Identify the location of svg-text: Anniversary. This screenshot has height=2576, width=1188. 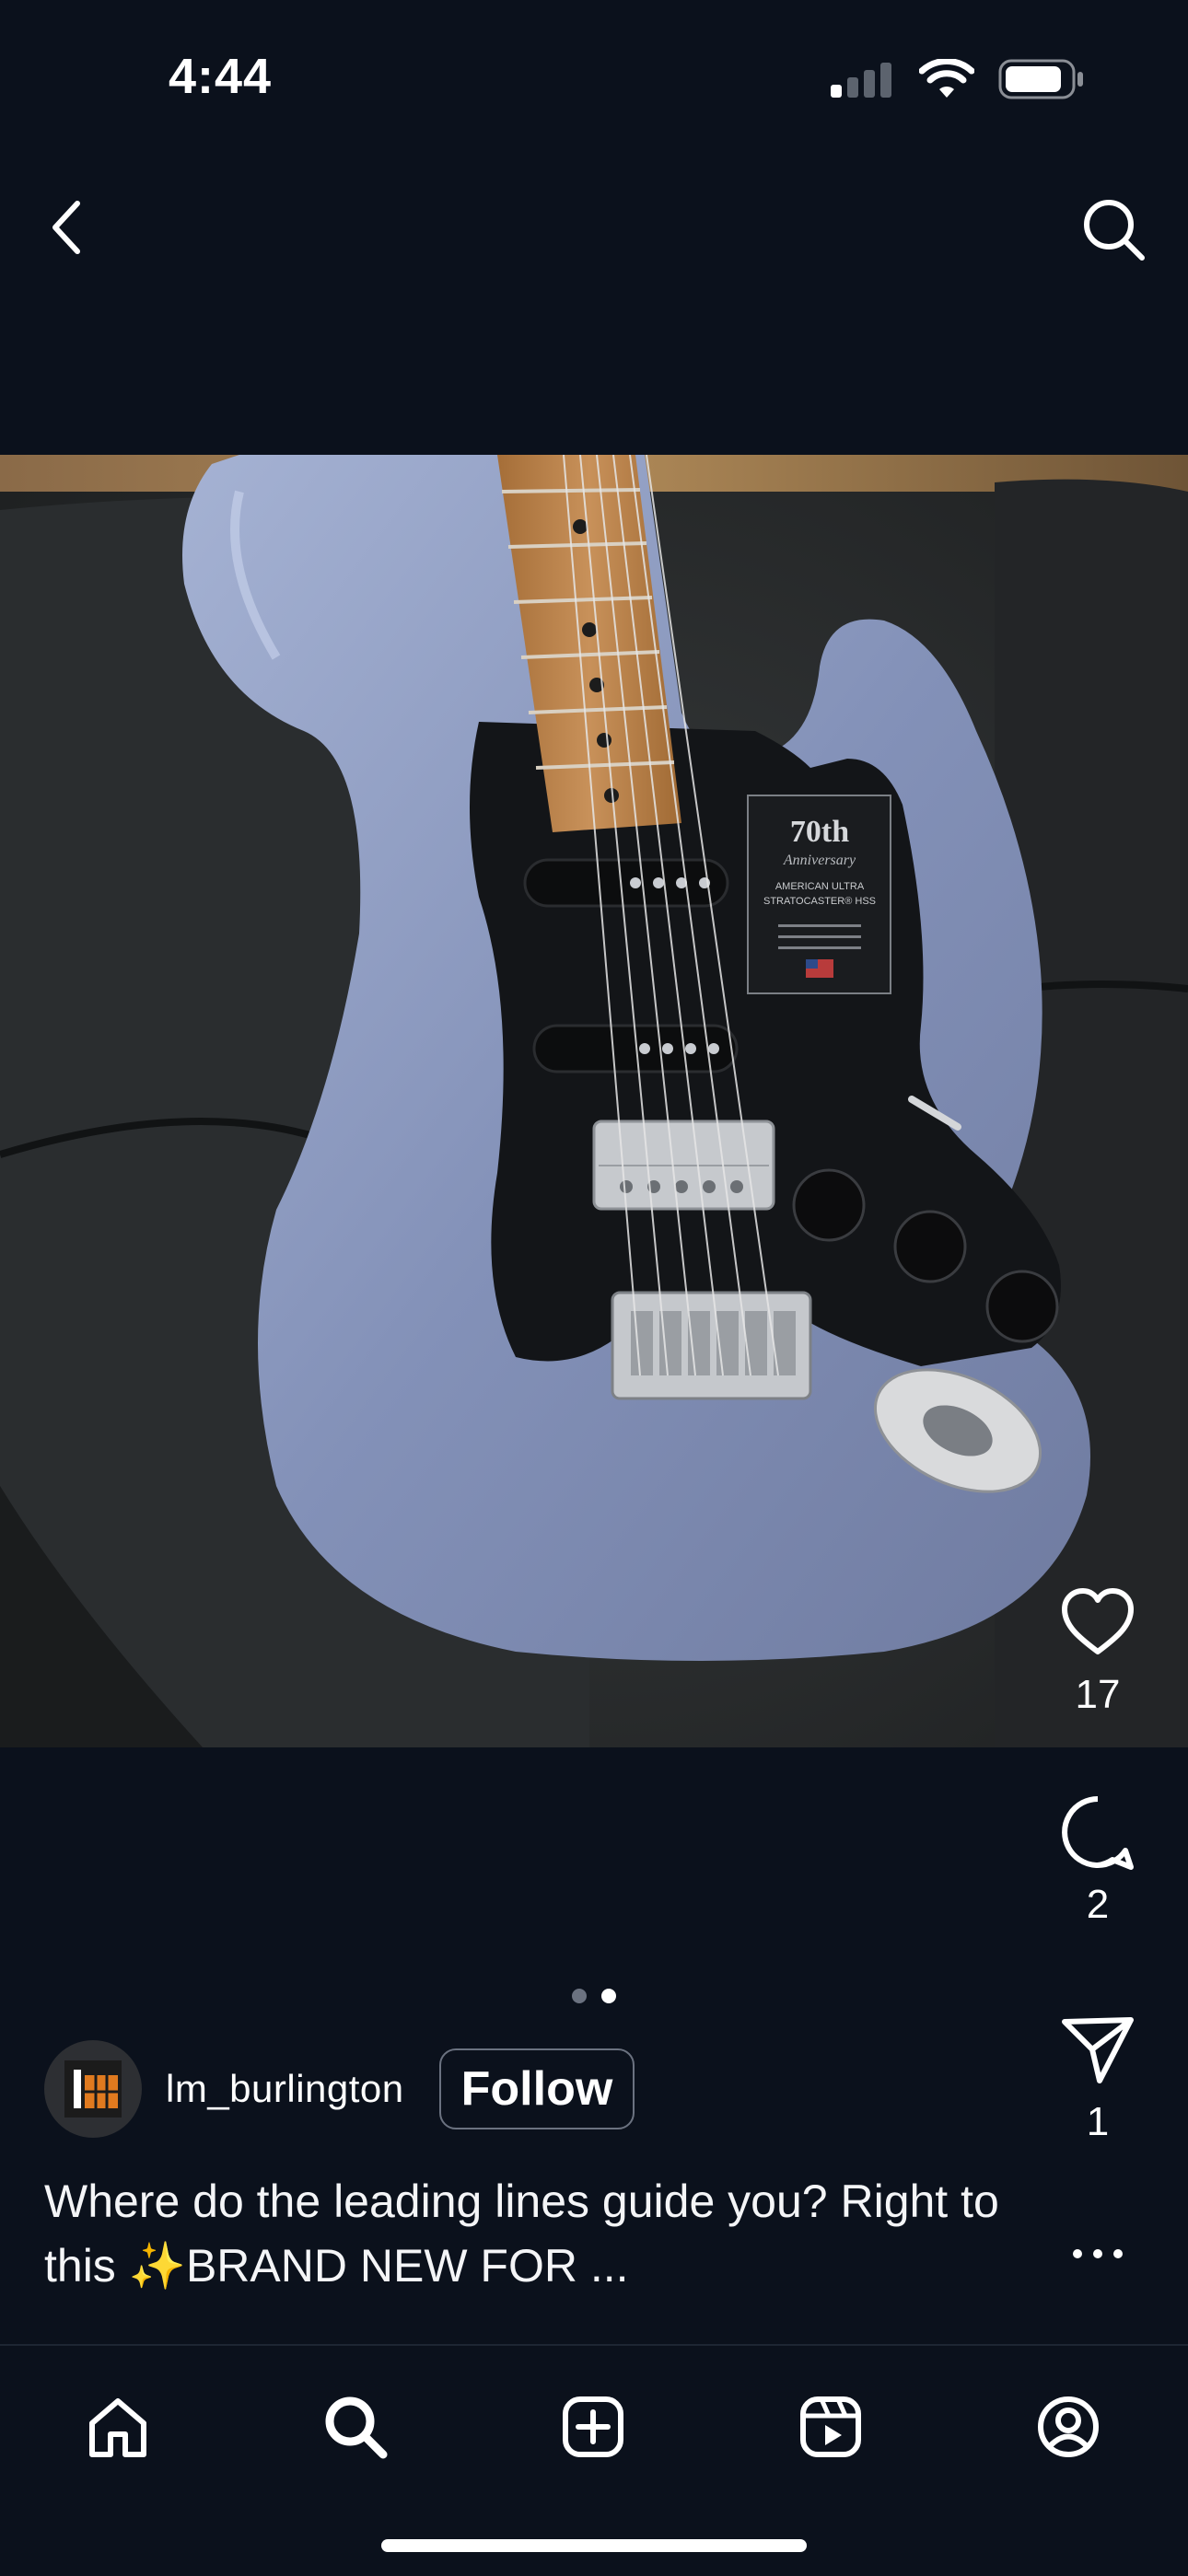
(819, 860).